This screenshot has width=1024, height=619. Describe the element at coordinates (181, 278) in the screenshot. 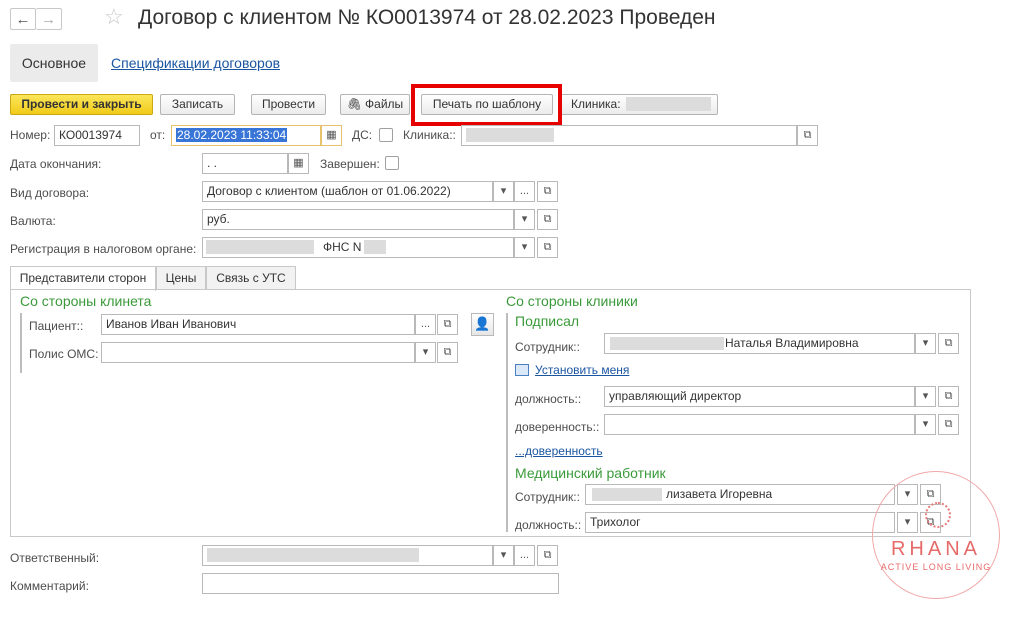

I see `tab-prices: Цены` at that location.